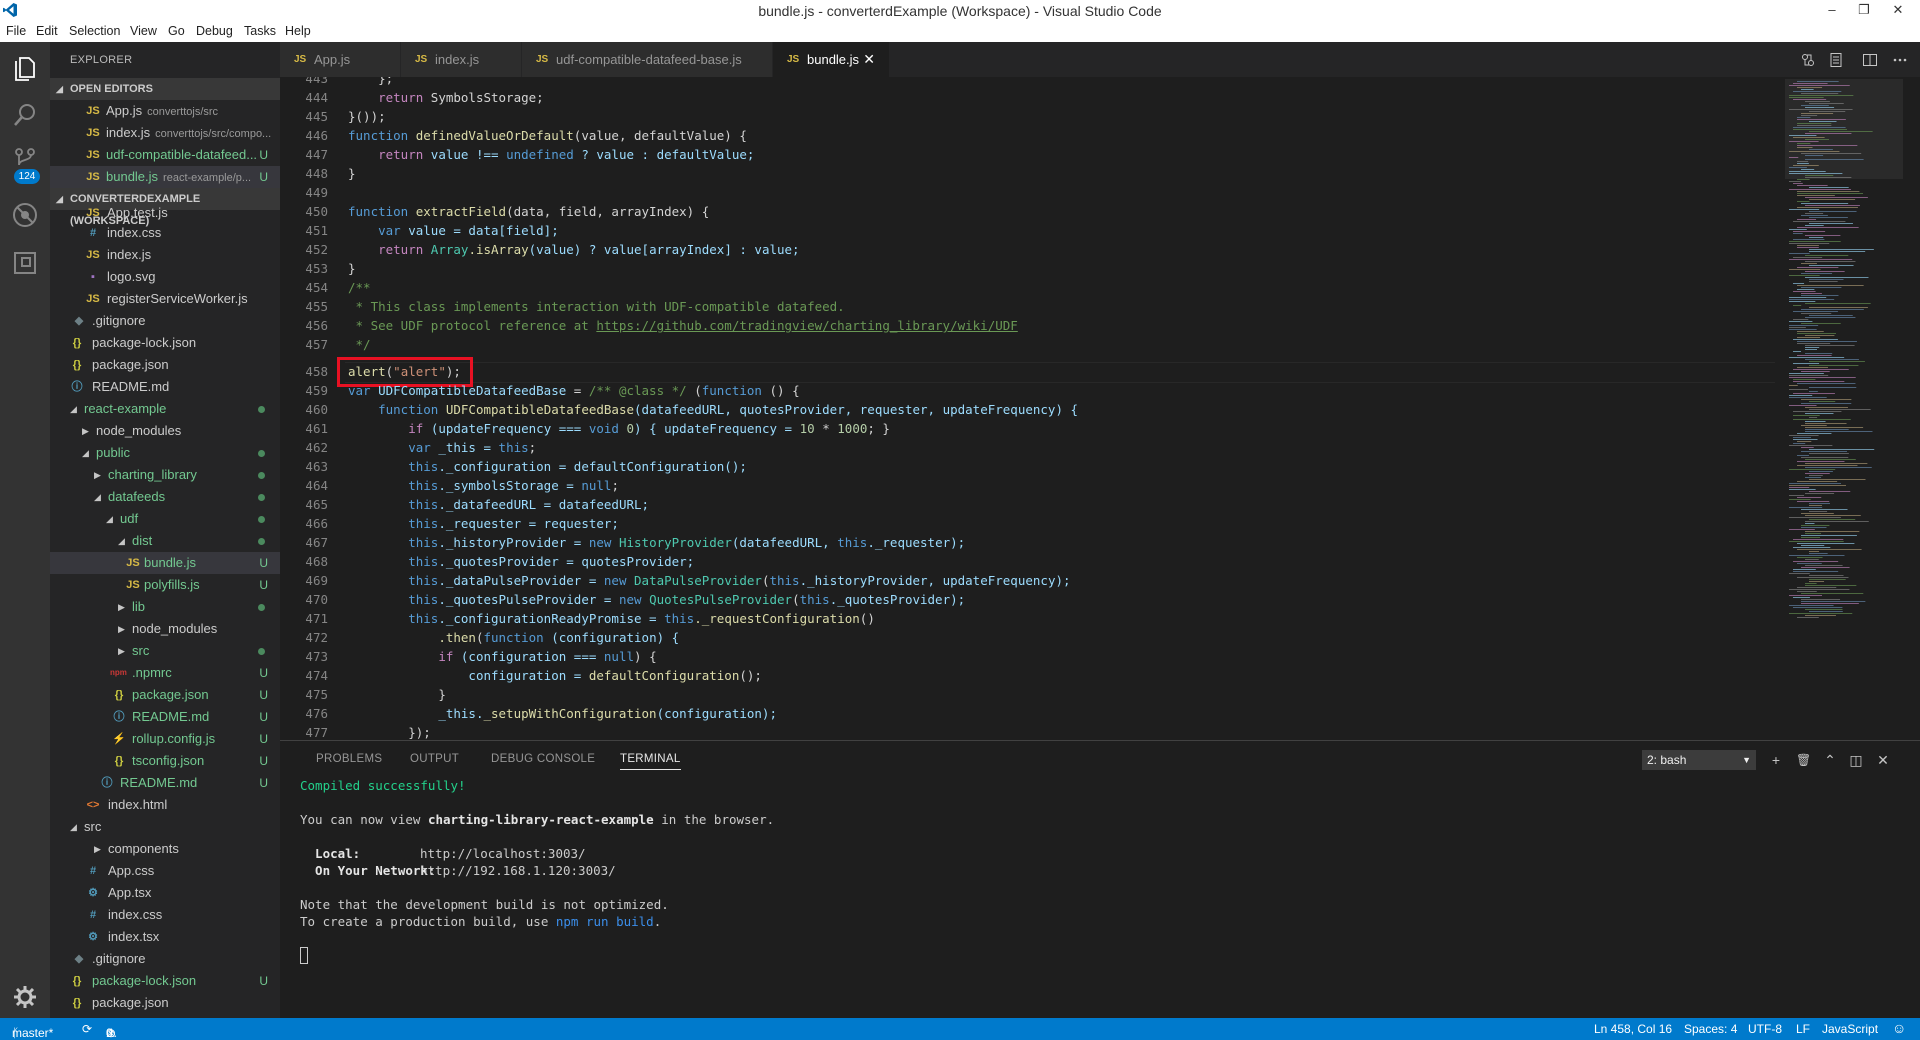 The height and width of the screenshot is (1040, 1920). Describe the element at coordinates (165, 761) in the screenshot. I see `tree-file: {} tsconfig.json U` at that location.